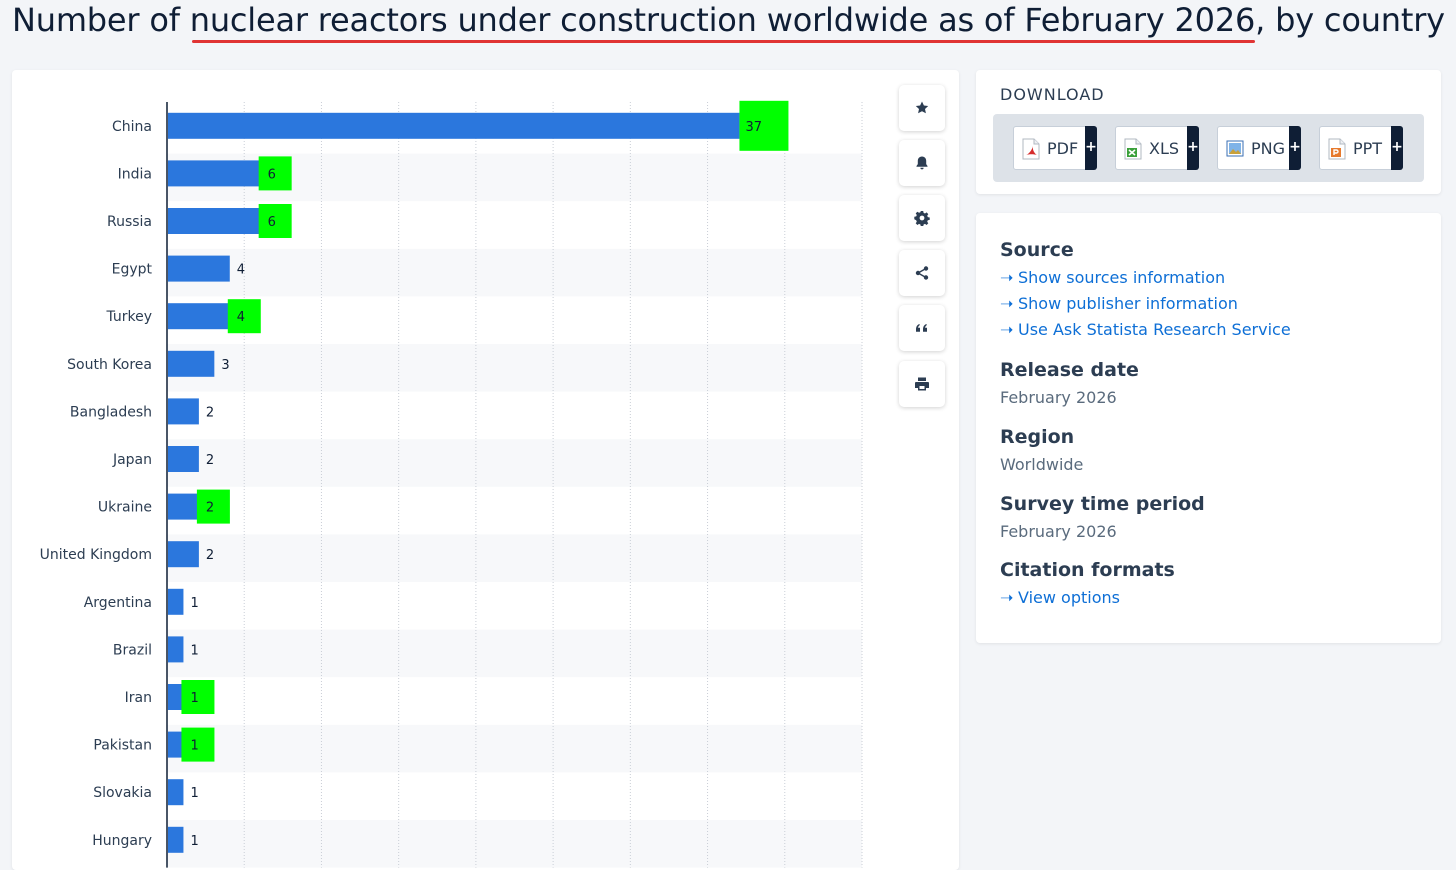  What do you see at coordinates (129, 222) in the screenshot?
I see `category-label: Russia` at bounding box center [129, 222].